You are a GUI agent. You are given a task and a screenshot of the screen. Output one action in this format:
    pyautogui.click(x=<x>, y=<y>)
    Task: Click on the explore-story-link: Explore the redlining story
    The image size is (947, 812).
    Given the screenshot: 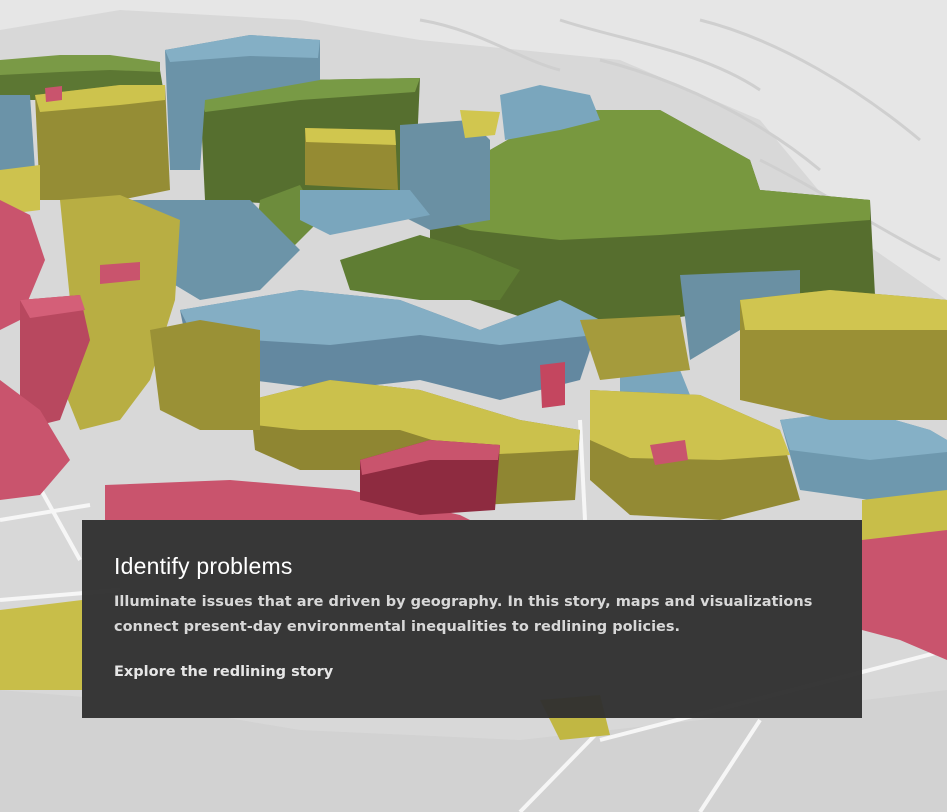 What is the action you would take?
    pyautogui.click(x=223, y=672)
    